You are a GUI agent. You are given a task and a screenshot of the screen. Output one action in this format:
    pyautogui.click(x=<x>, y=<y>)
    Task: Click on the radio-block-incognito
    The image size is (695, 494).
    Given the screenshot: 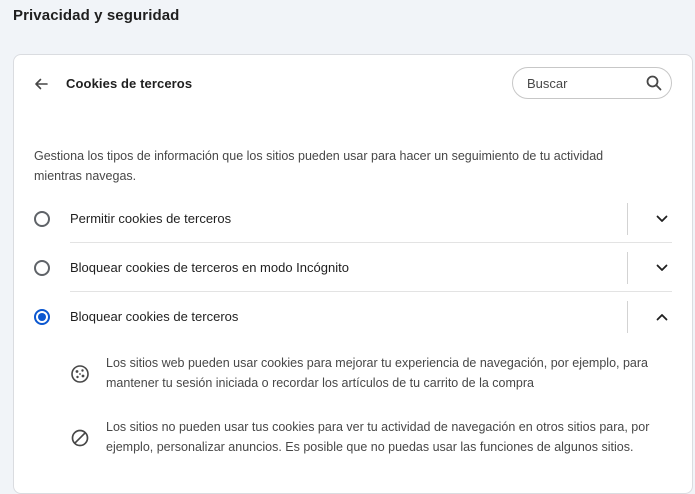 What is the action you would take?
    pyautogui.click(x=42, y=268)
    